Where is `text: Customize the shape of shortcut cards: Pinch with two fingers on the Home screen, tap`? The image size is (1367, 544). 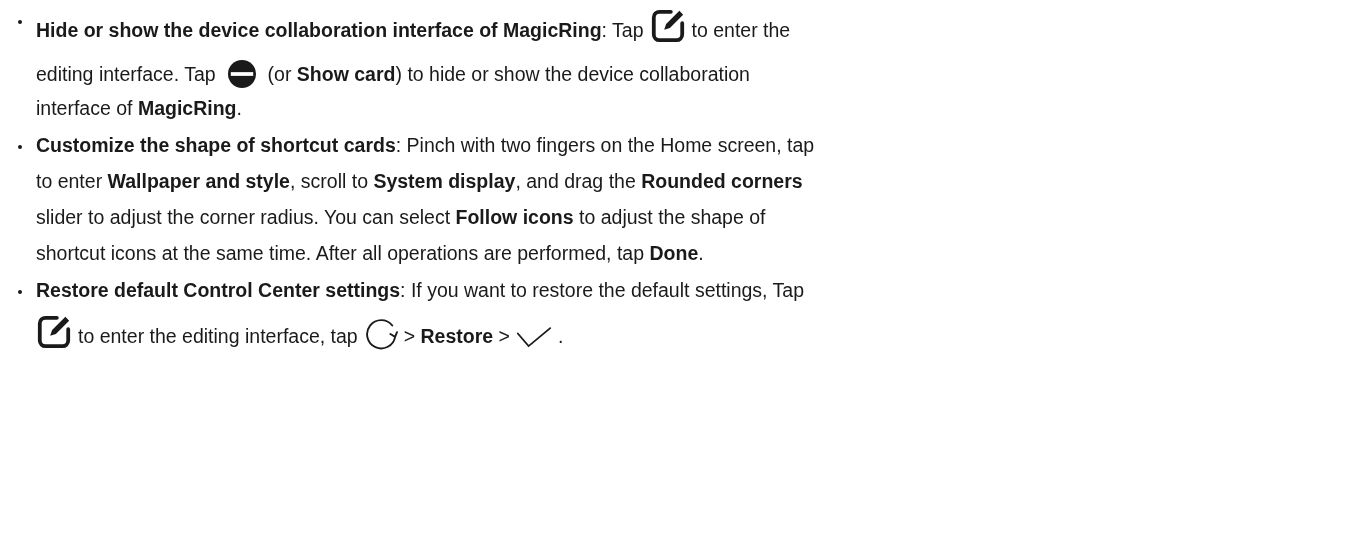 text: Customize the shape of shortcut cards: Pinch with two fingers on the Home screen, tap is located at coordinates (425, 145).